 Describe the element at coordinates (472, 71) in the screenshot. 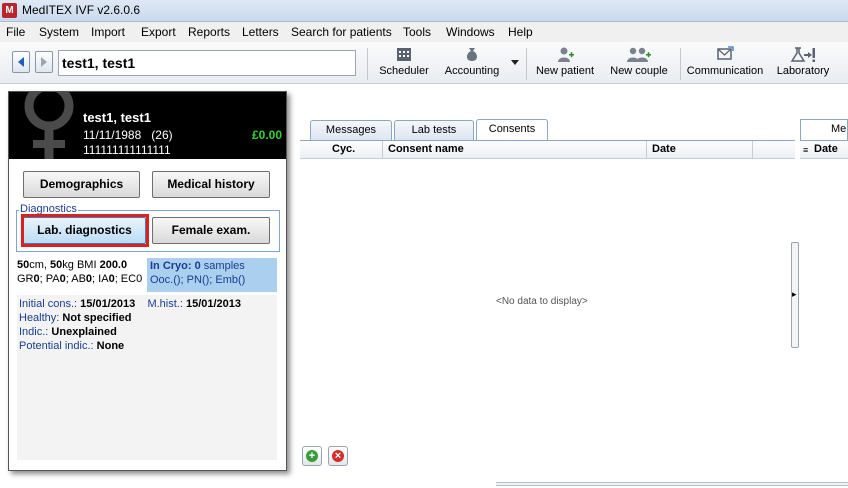

I see `accounting-label: Accounting` at that location.